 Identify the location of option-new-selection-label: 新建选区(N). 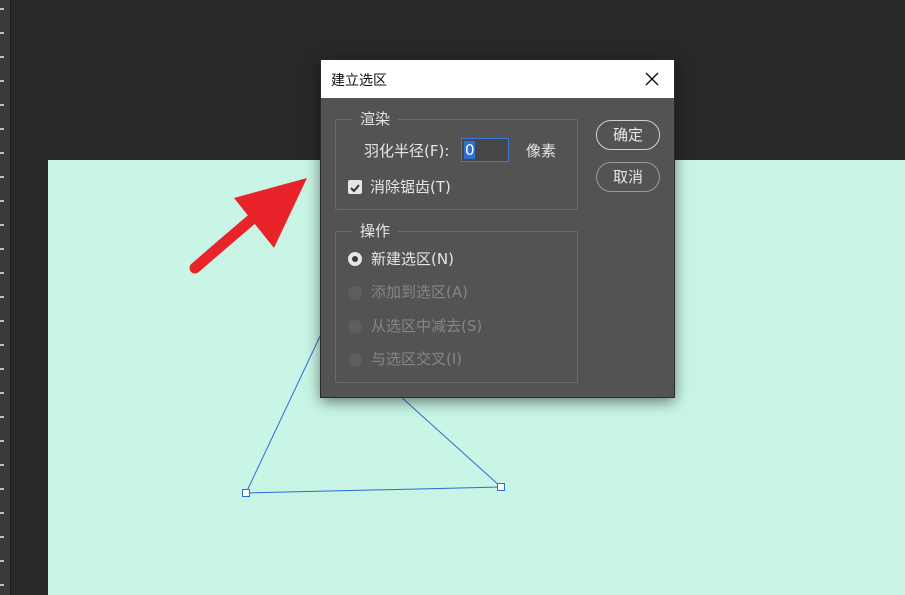
(412, 259).